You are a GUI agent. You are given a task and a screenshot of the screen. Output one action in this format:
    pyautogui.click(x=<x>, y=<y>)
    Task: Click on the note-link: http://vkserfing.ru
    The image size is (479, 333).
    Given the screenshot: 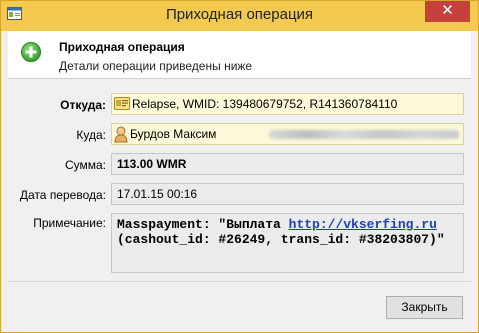 What is the action you would take?
    pyautogui.click(x=363, y=224)
    